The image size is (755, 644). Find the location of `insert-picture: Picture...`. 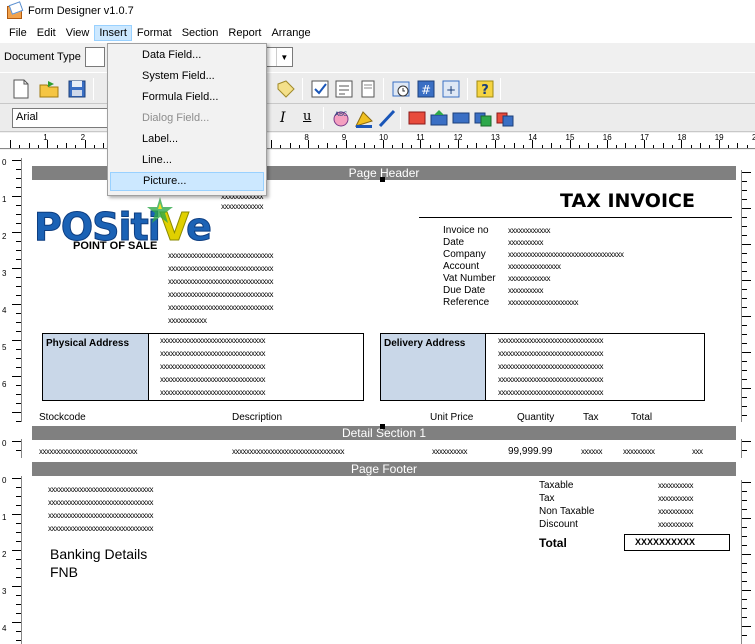

insert-picture: Picture... is located at coordinates (187, 181).